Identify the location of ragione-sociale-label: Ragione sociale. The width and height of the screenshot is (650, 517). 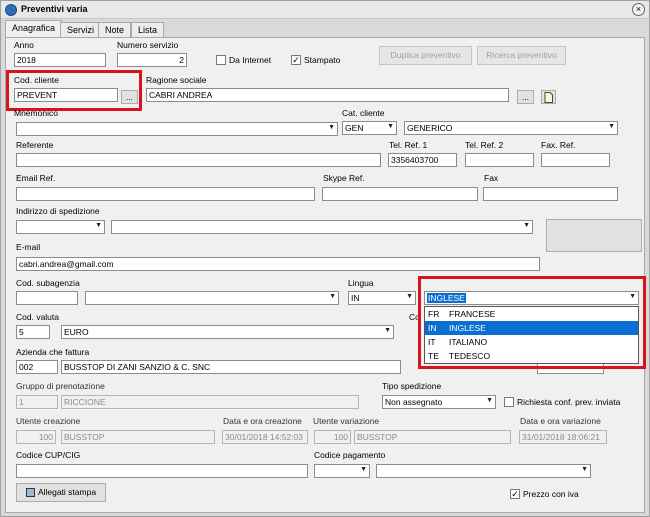
(176, 80).